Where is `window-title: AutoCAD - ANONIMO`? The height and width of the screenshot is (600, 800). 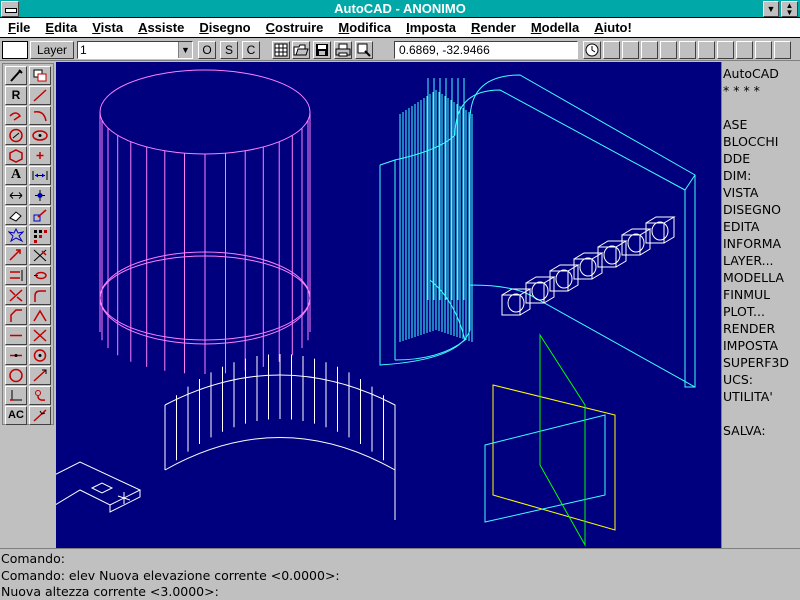
window-title: AutoCAD - ANONIMO is located at coordinates (400, 8).